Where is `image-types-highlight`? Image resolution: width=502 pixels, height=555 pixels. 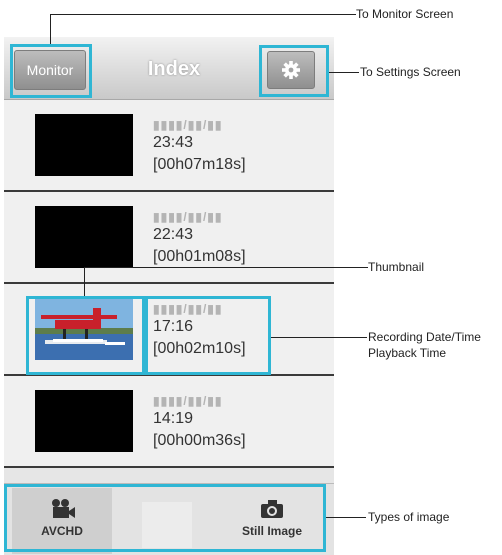
image-types-highlight is located at coordinates (165, 518).